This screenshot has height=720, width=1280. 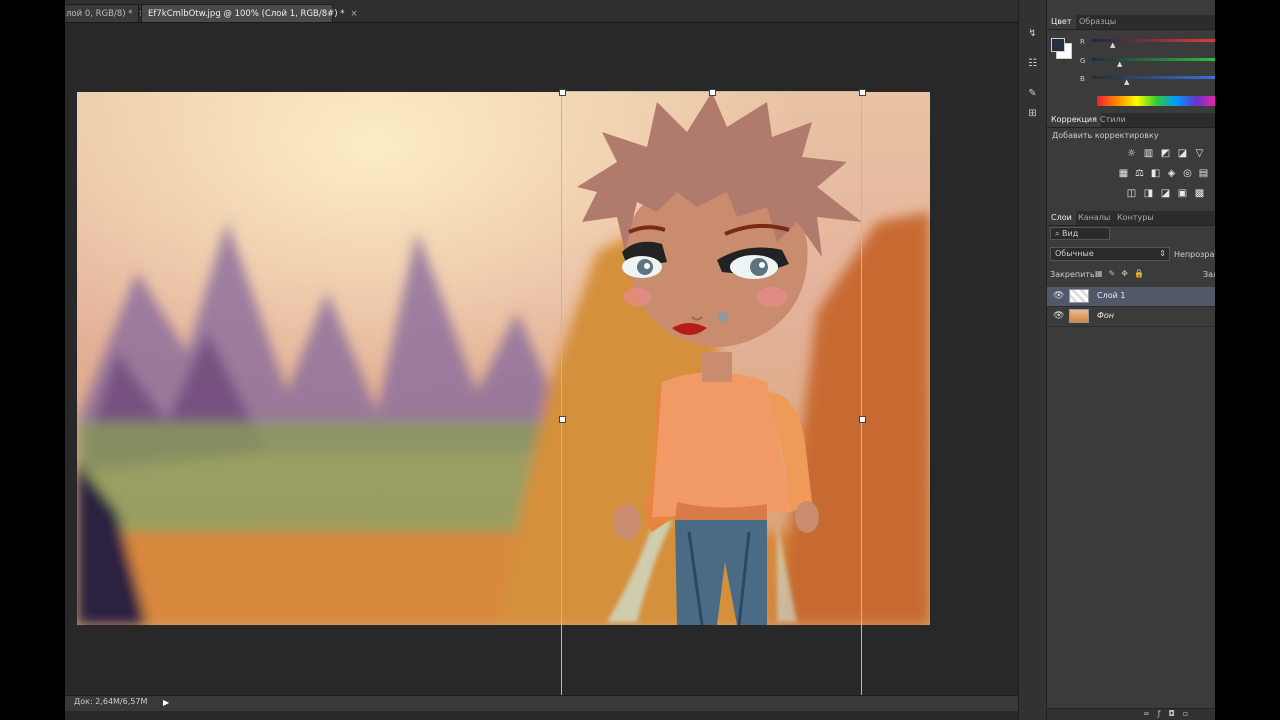 I want to click on blend-mode-value: Обычные, so click(x=1074, y=253).